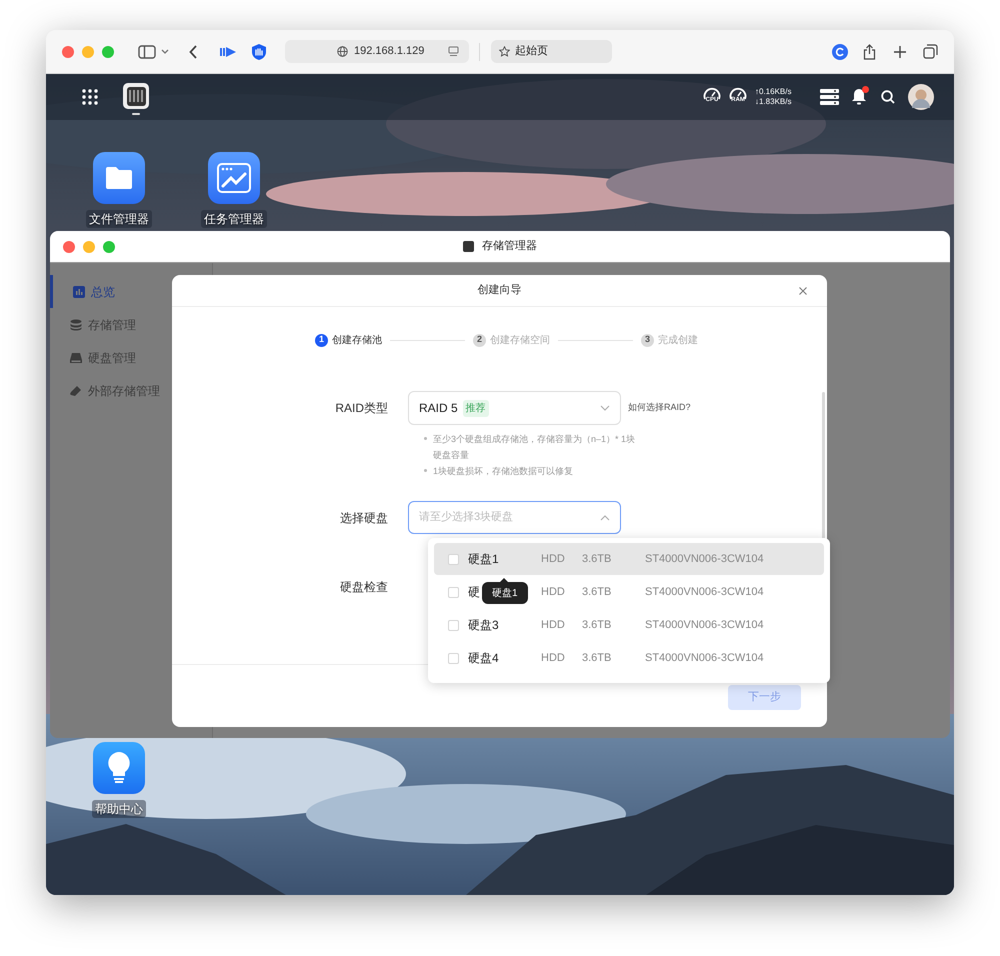 Image resolution: width=1000 pixels, height=956 pixels. I want to click on sidebar-toggle-icon, so click(147, 51).